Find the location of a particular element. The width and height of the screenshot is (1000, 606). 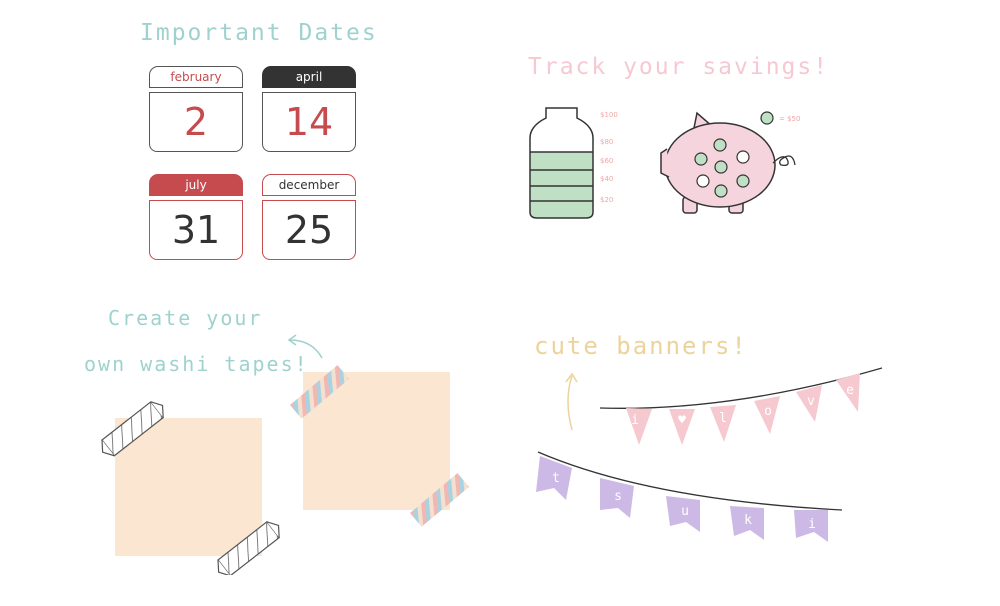

jar-amount-label: $60 is located at coordinates (606, 161).